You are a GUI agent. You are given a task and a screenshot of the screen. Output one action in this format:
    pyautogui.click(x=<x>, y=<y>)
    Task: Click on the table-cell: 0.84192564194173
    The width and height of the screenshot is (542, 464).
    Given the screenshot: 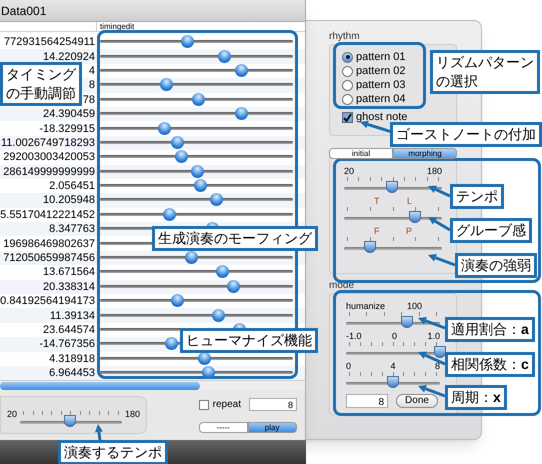 What is the action you would take?
    pyautogui.click(x=47, y=301)
    